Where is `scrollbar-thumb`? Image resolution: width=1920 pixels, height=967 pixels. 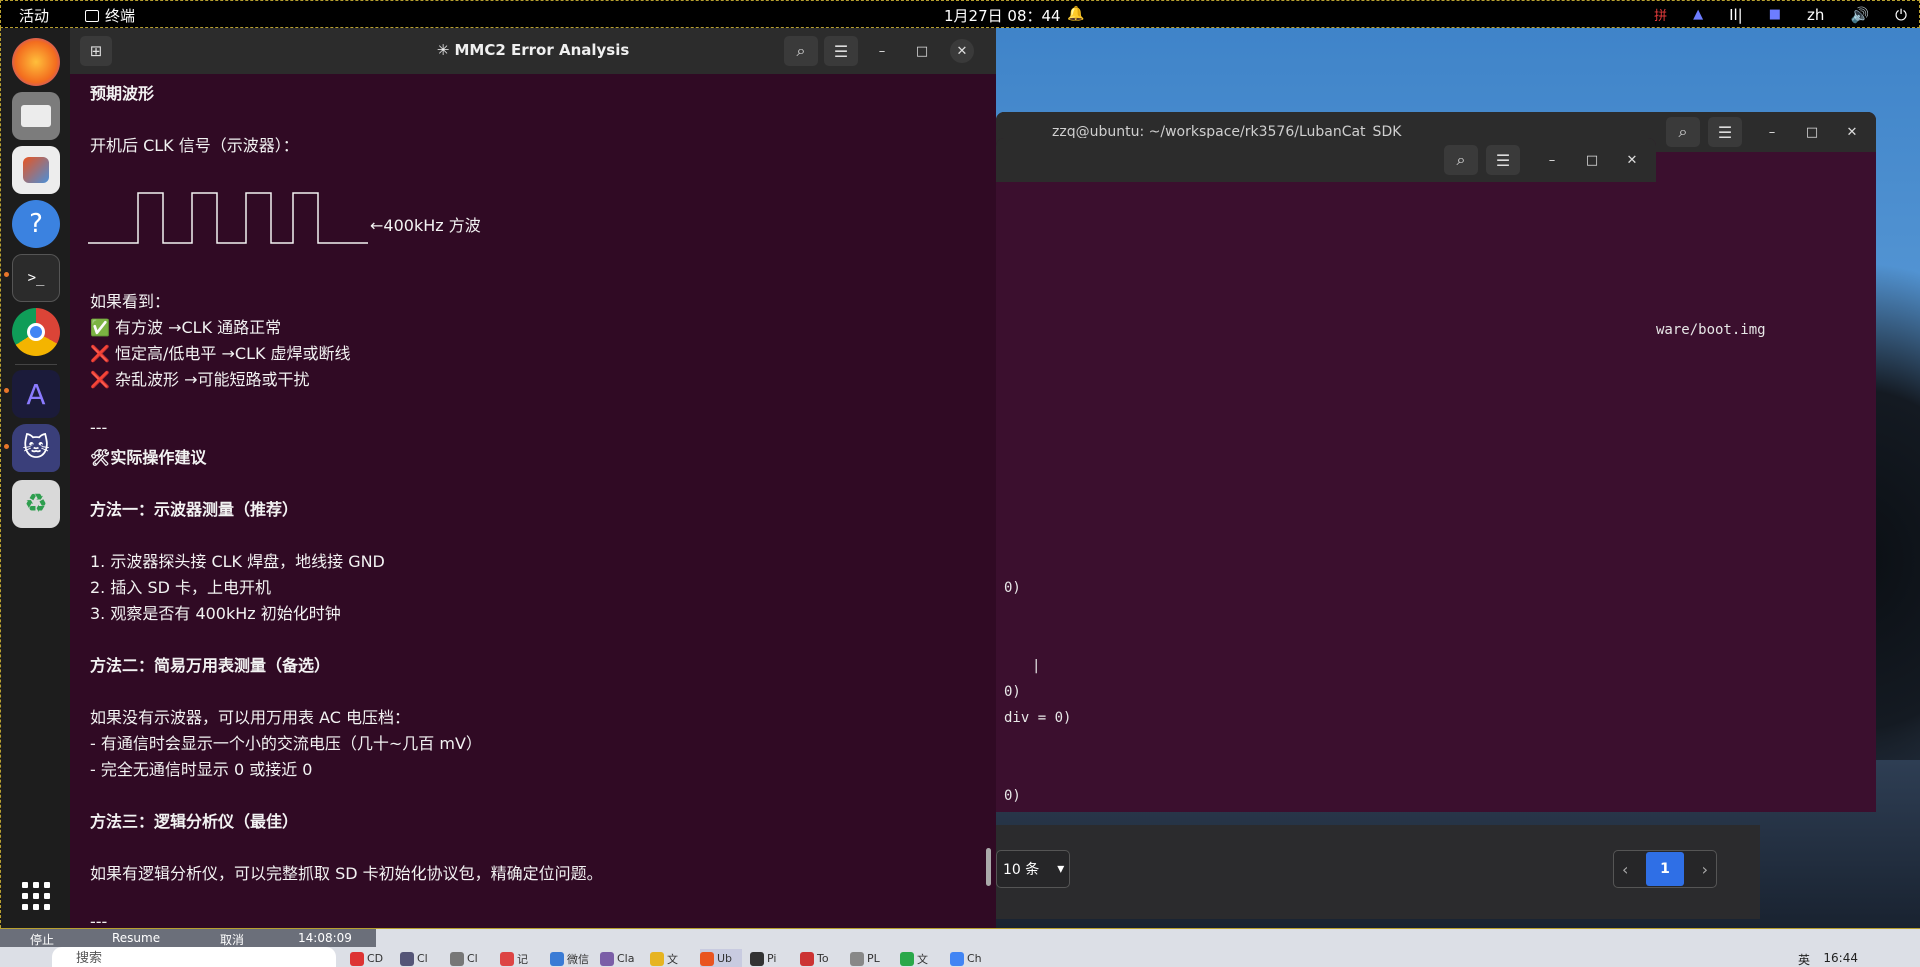 scrollbar-thumb is located at coordinates (988, 867).